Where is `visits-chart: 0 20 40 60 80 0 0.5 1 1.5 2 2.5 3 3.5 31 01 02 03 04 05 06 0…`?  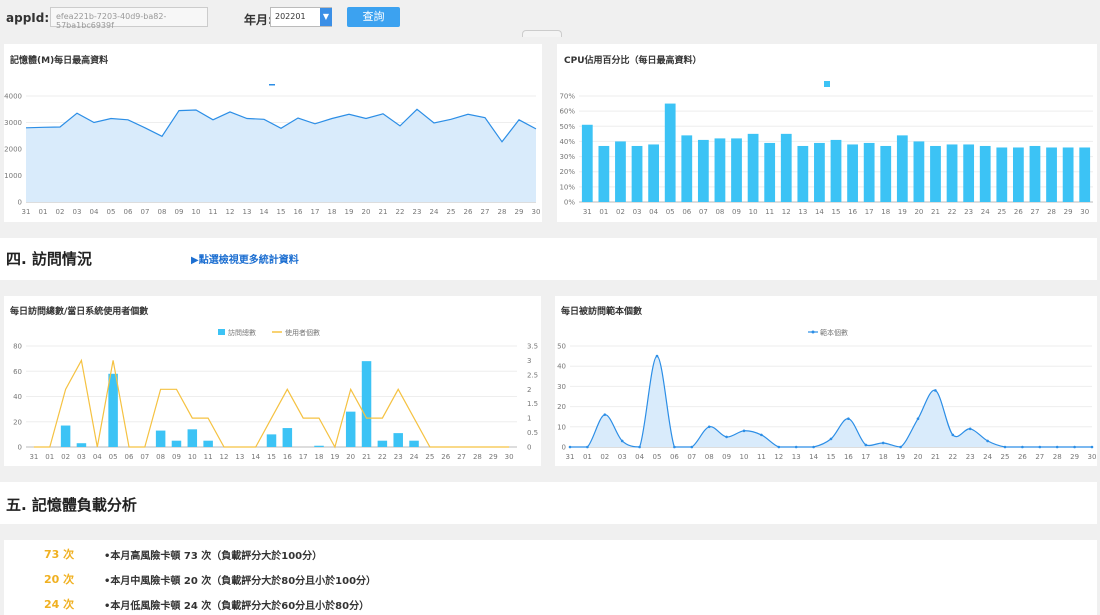 visits-chart: 0 20 40 60 80 0 0.5 1 1.5 2 2.5 3 3.5 31 01 02 03 04 05 06 0… is located at coordinates (275, 394).